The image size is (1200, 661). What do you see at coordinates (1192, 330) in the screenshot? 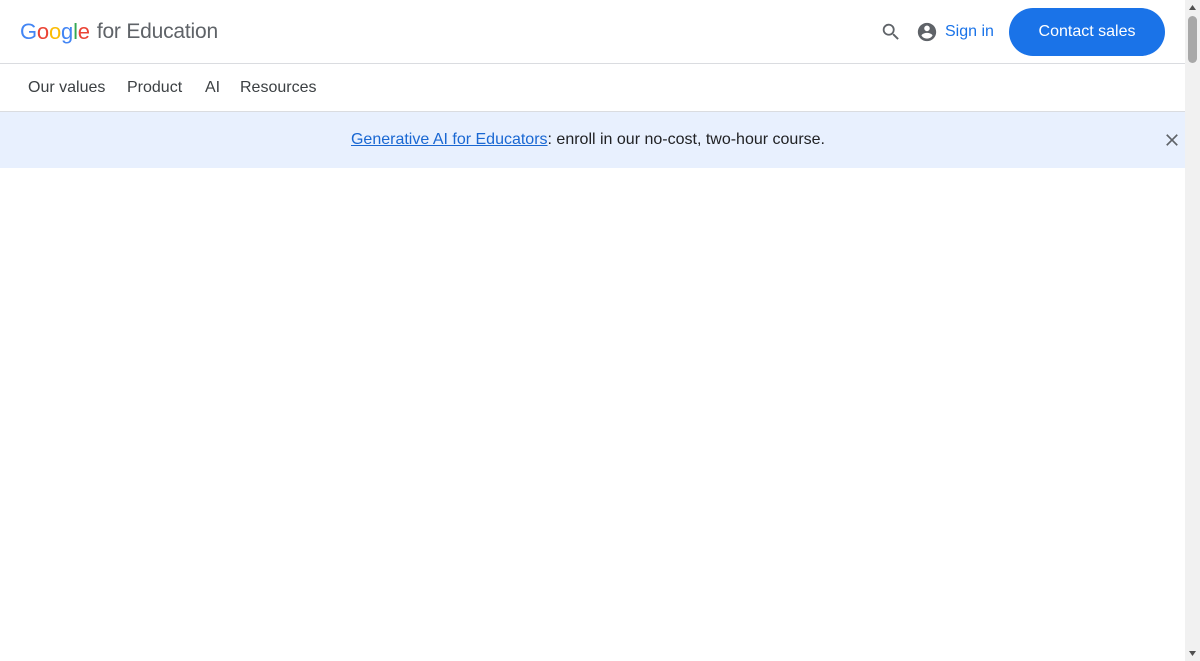
I see `vertical-scrollbar` at bounding box center [1192, 330].